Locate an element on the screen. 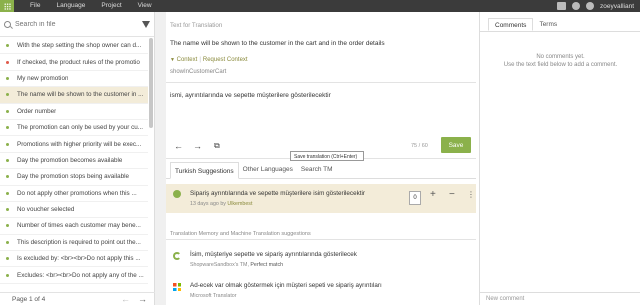 The image size is (640, 305). top-menu-bar: File Language Project View zoeyvalliant is located at coordinates (320, 6).